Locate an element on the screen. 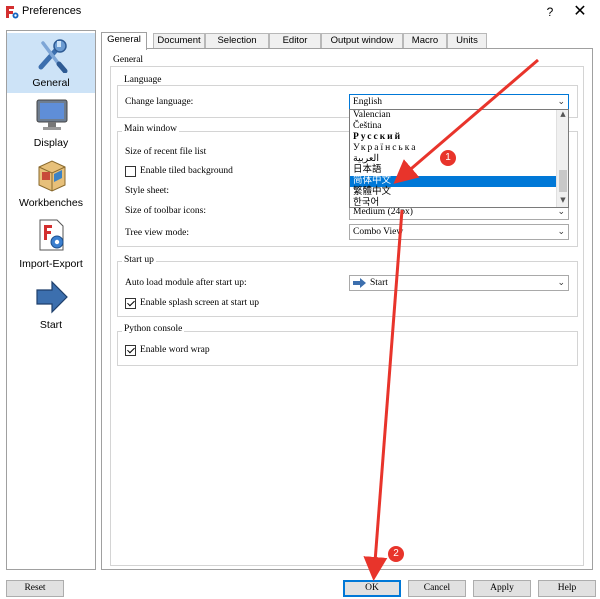 This screenshot has height=599, width=600. language-option: 繁體中文 is located at coordinates (453, 192).